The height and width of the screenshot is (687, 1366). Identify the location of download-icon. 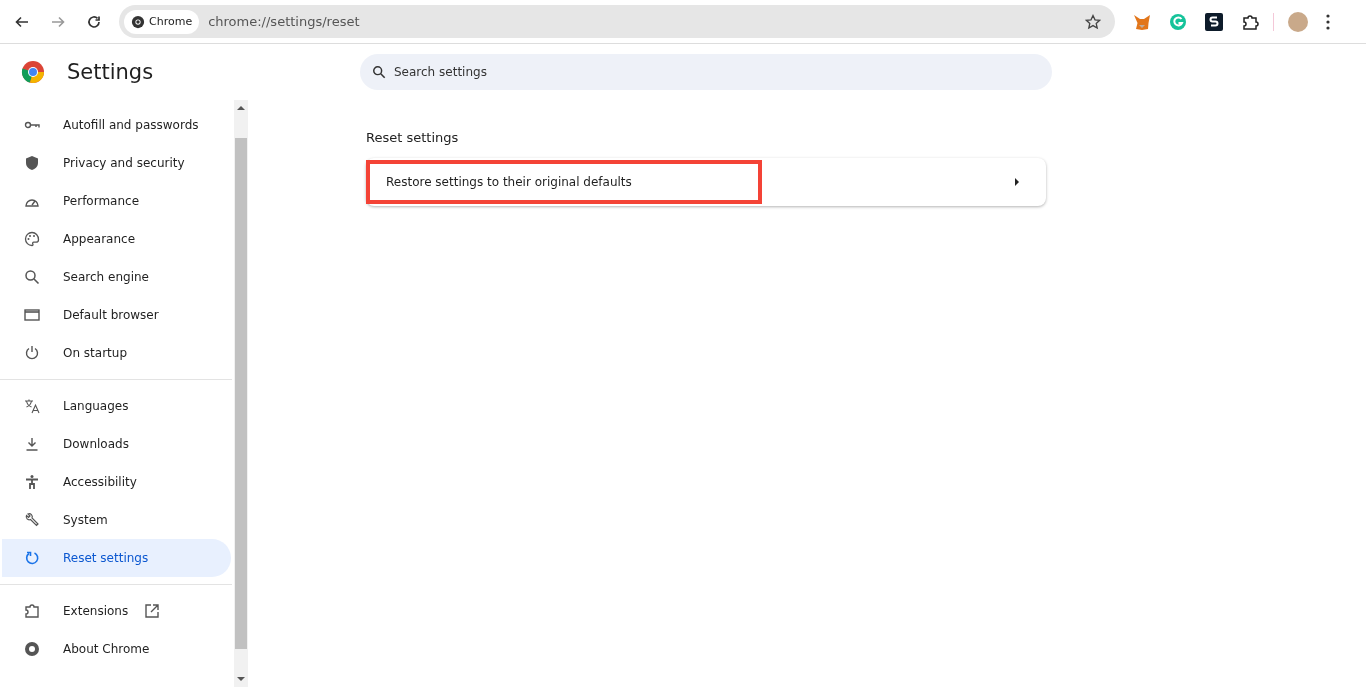
(32, 444).